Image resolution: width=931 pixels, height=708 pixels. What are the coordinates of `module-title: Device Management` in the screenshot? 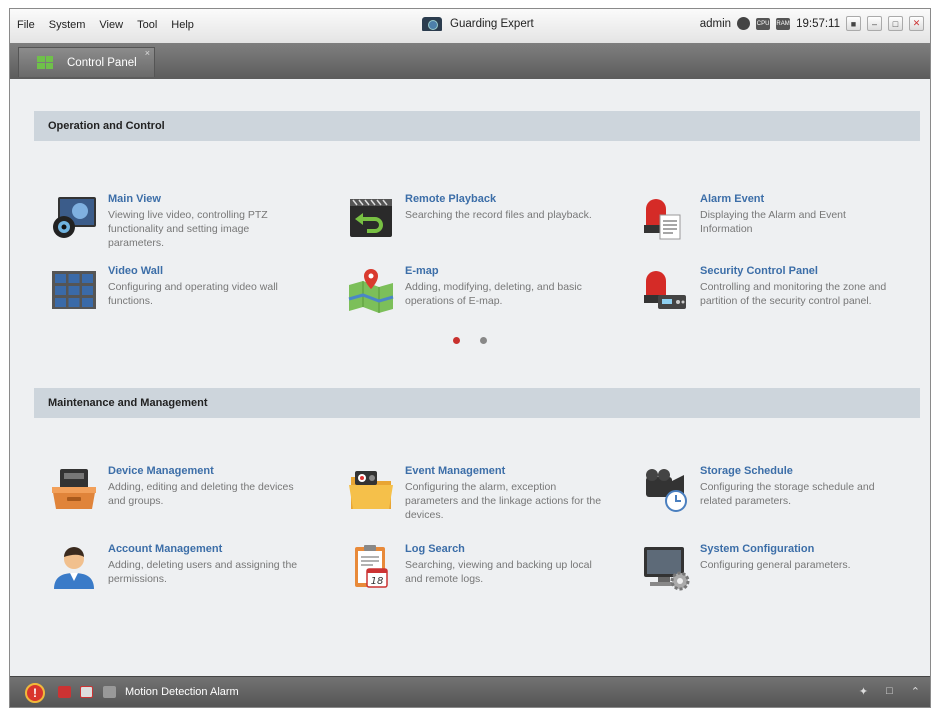 It's located at (161, 471).